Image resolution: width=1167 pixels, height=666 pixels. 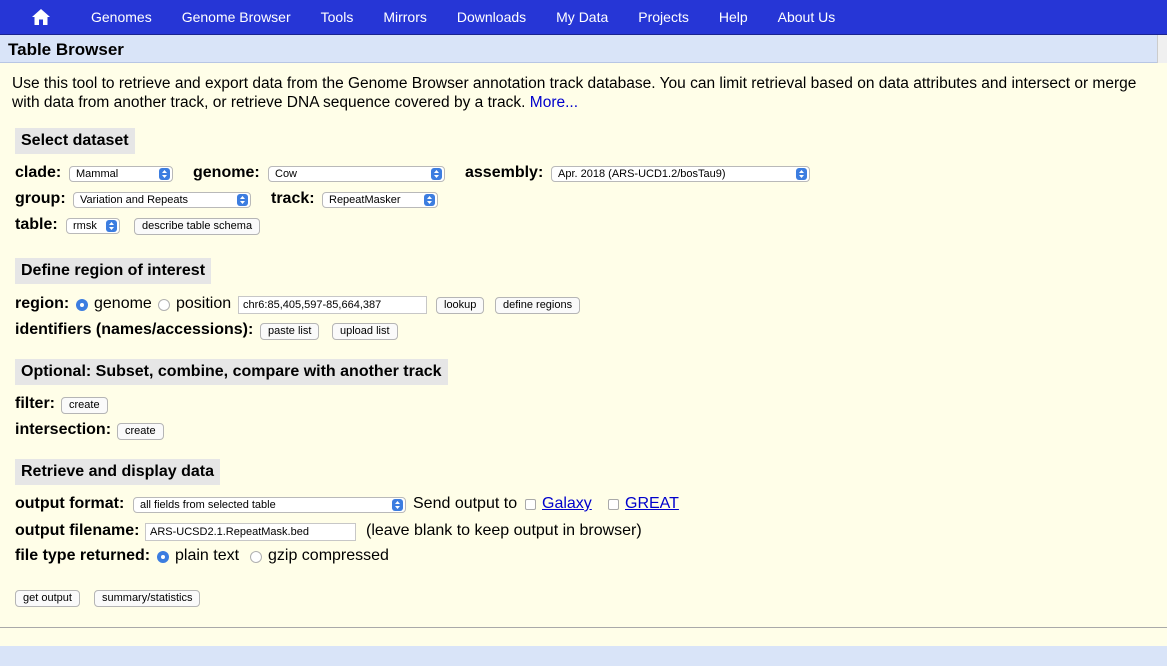 I want to click on great-link: GREAT, so click(x=652, y=504).